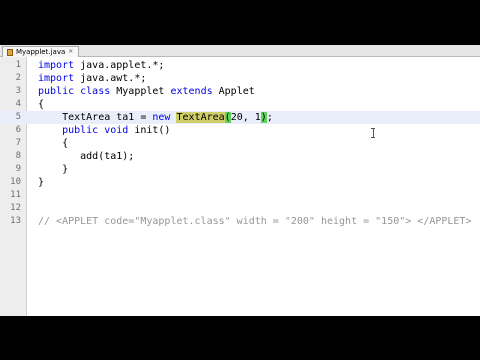  Describe the element at coordinates (18, 104) in the screenshot. I see `line-number: 4` at that location.